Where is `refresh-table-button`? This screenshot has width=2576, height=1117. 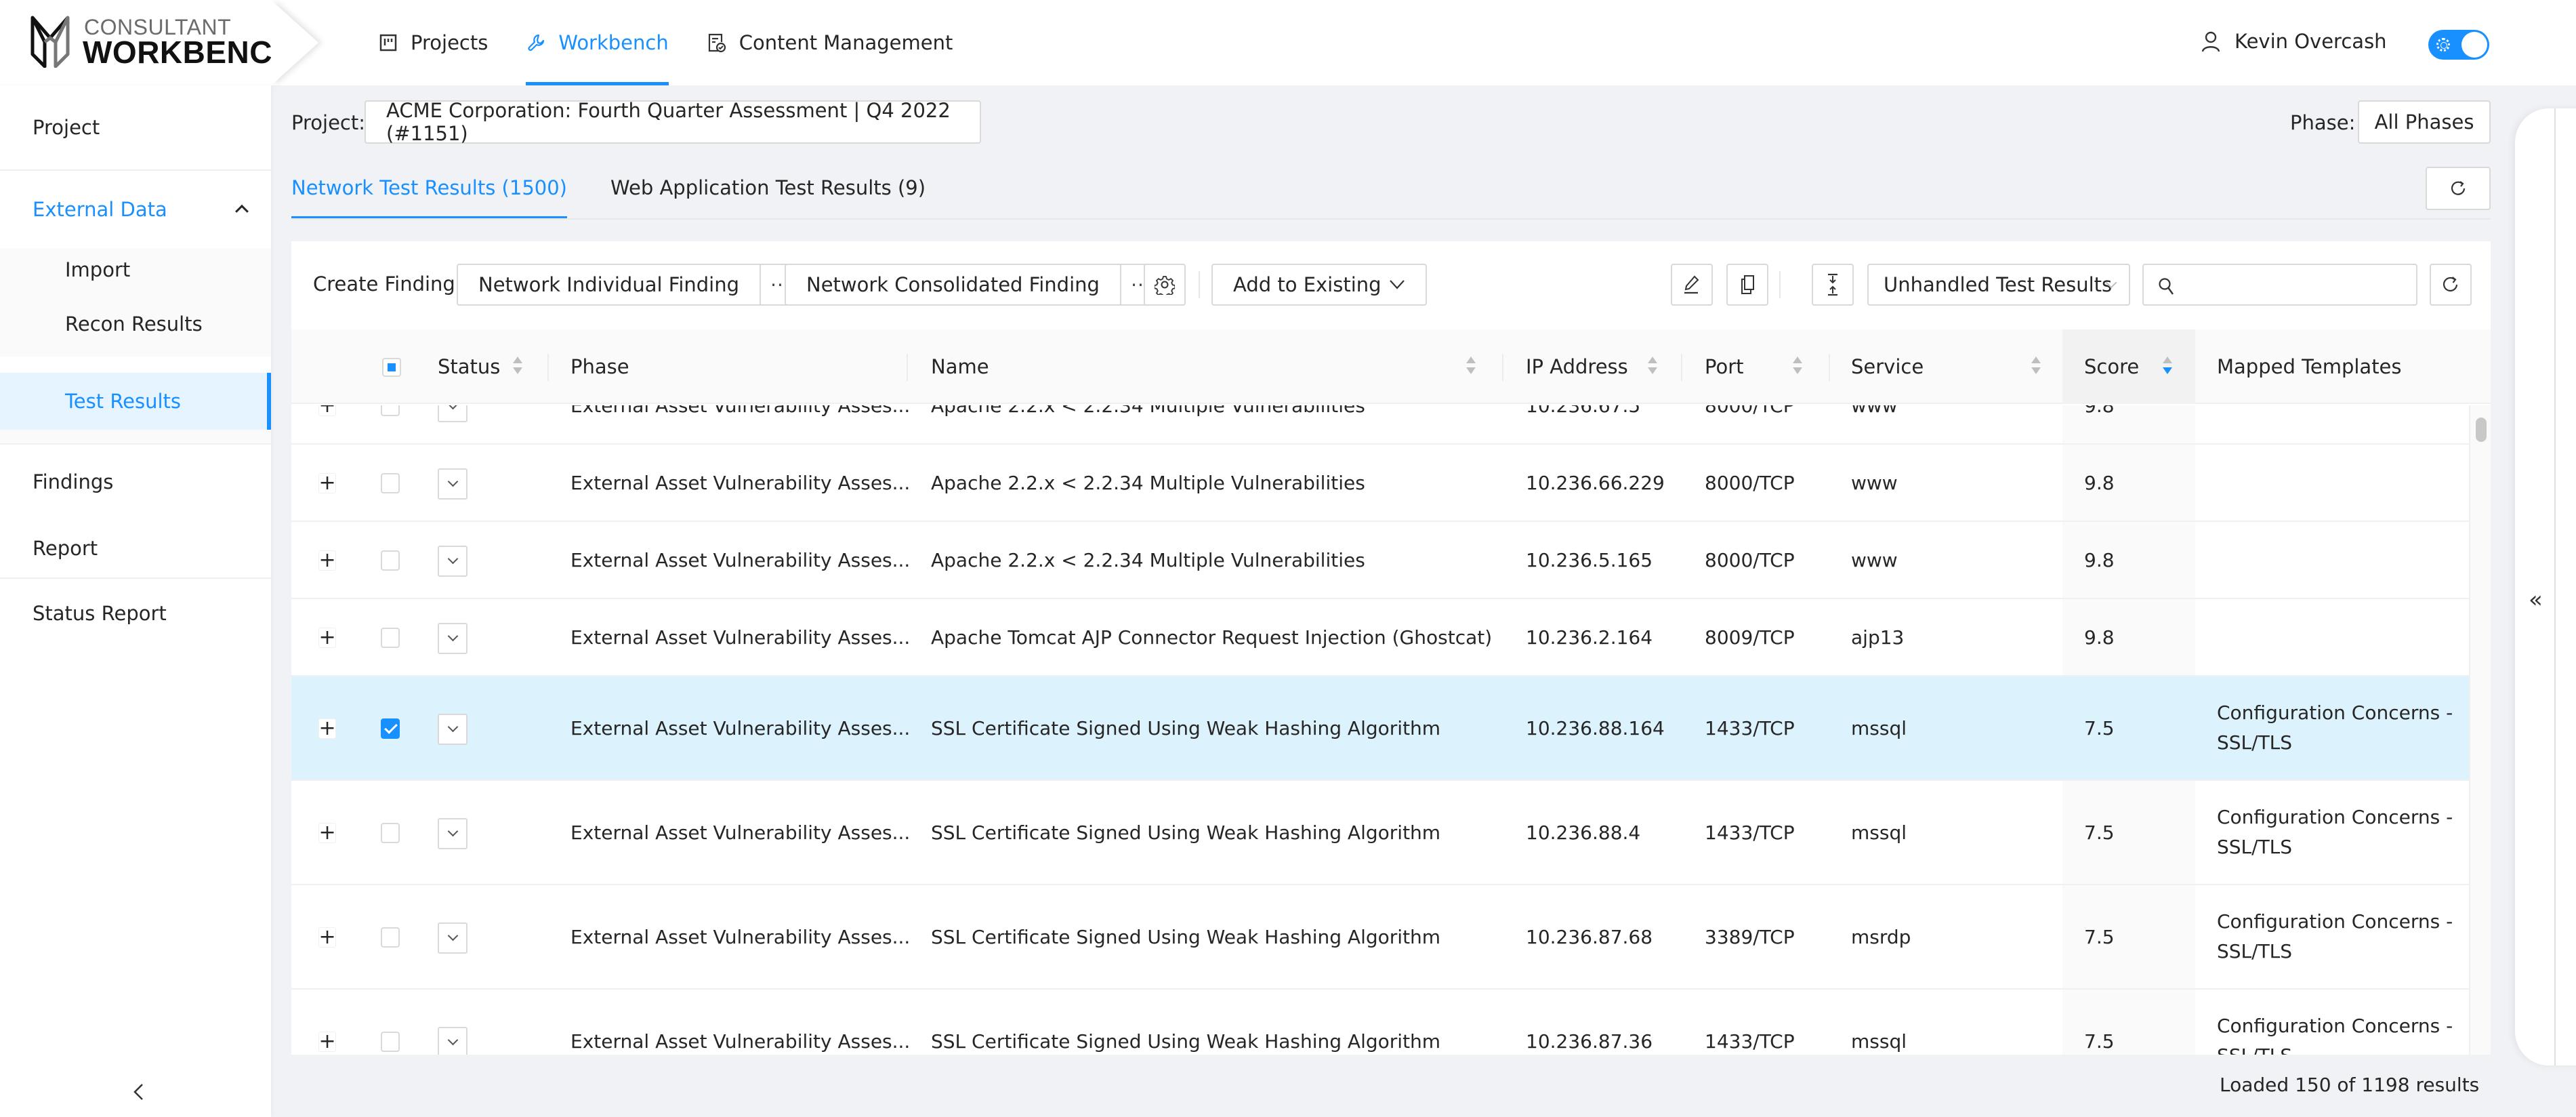 refresh-table-button is located at coordinates (2451, 285).